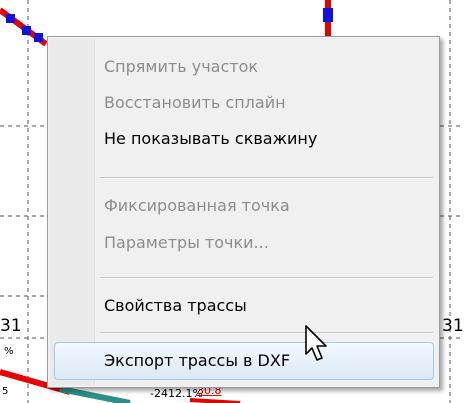 The width and height of the screenshot is (464, 403). Describe the element at coordinates (72, 212) in the screenshot. I see `menu-icon-gutter` at that location.